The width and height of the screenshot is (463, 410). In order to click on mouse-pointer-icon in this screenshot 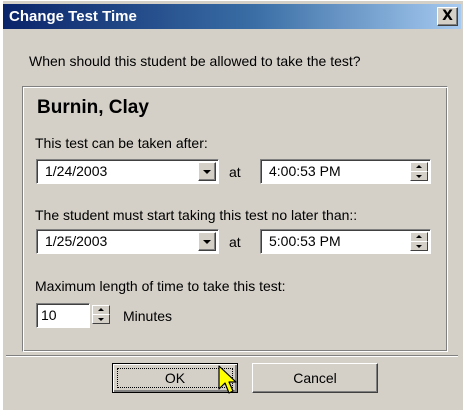, I will do `click(227, 379)`.